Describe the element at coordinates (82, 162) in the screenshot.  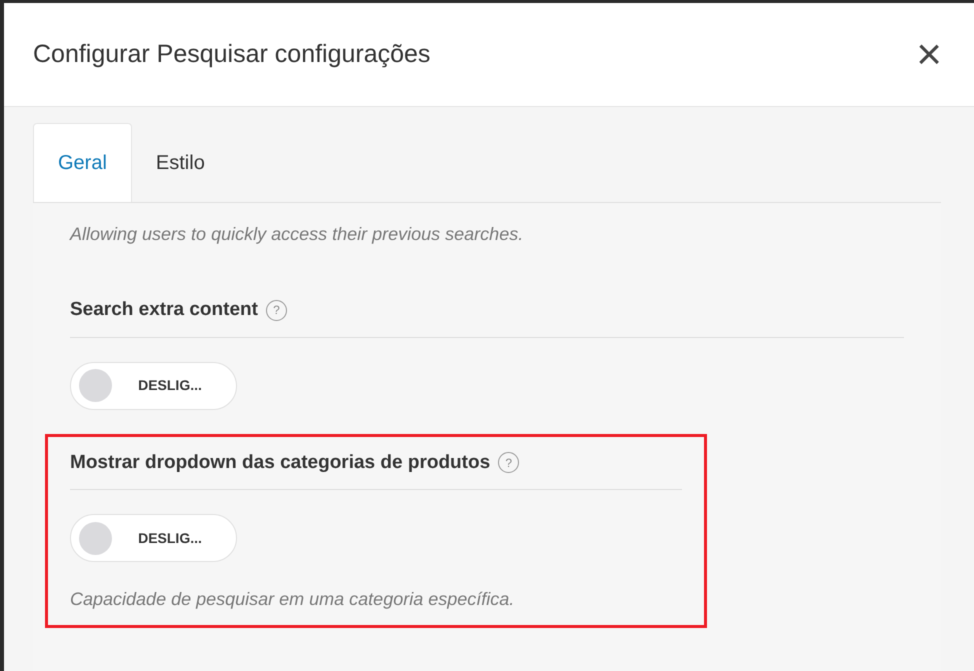
I see `tab: Geral` at that location.